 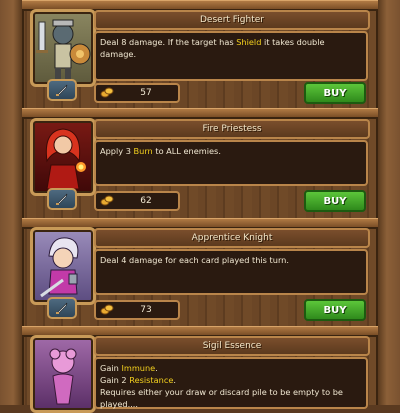 What do you see at coordinates (249, 42) in the screenshot?
I see `keyword-shield: Shield` at bounding box center [249, 42].